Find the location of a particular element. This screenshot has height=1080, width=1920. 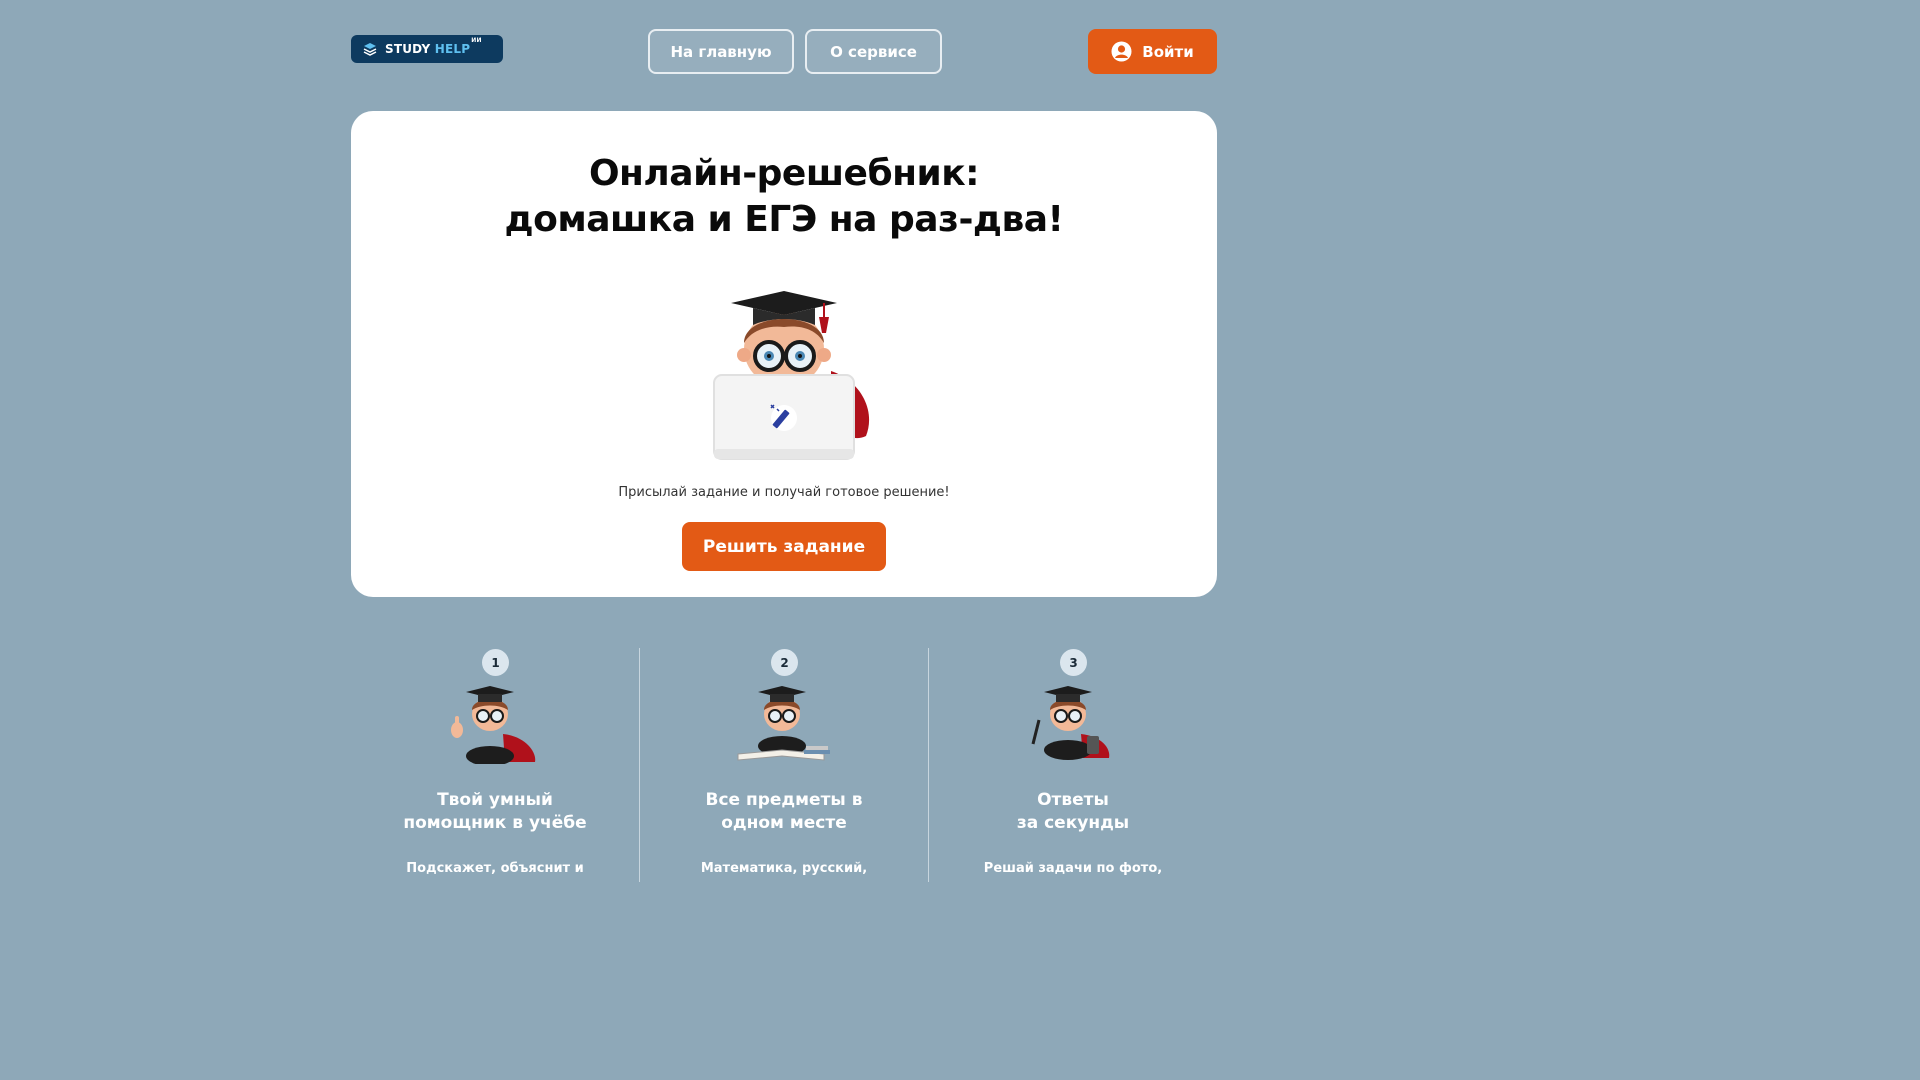

logo-text: STUDY HELPИИ is located at coordinates (433, 46).